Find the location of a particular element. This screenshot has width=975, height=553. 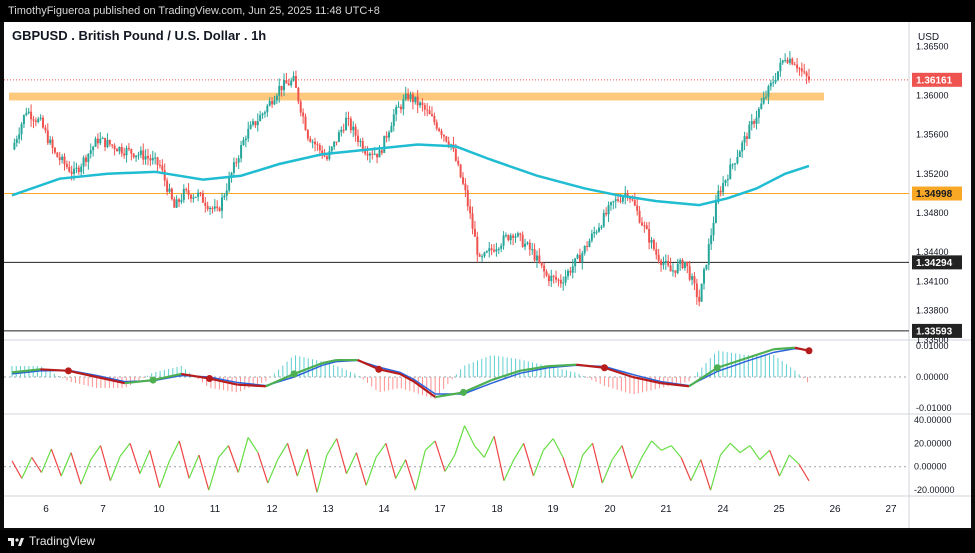

oscillator-tick-label: -0.01000 is located at coordinates (934, 408).